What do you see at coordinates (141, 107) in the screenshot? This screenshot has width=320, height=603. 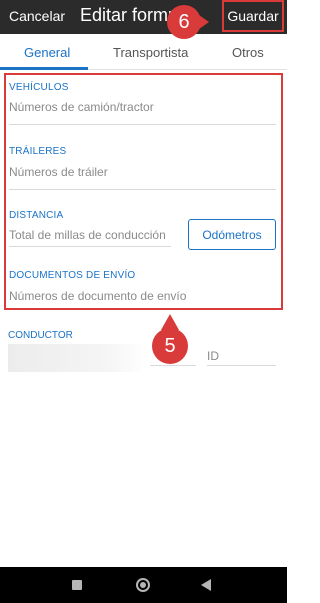 I see `vehicles-input: Números de camión/tractor` at bounding box center [141, 107].